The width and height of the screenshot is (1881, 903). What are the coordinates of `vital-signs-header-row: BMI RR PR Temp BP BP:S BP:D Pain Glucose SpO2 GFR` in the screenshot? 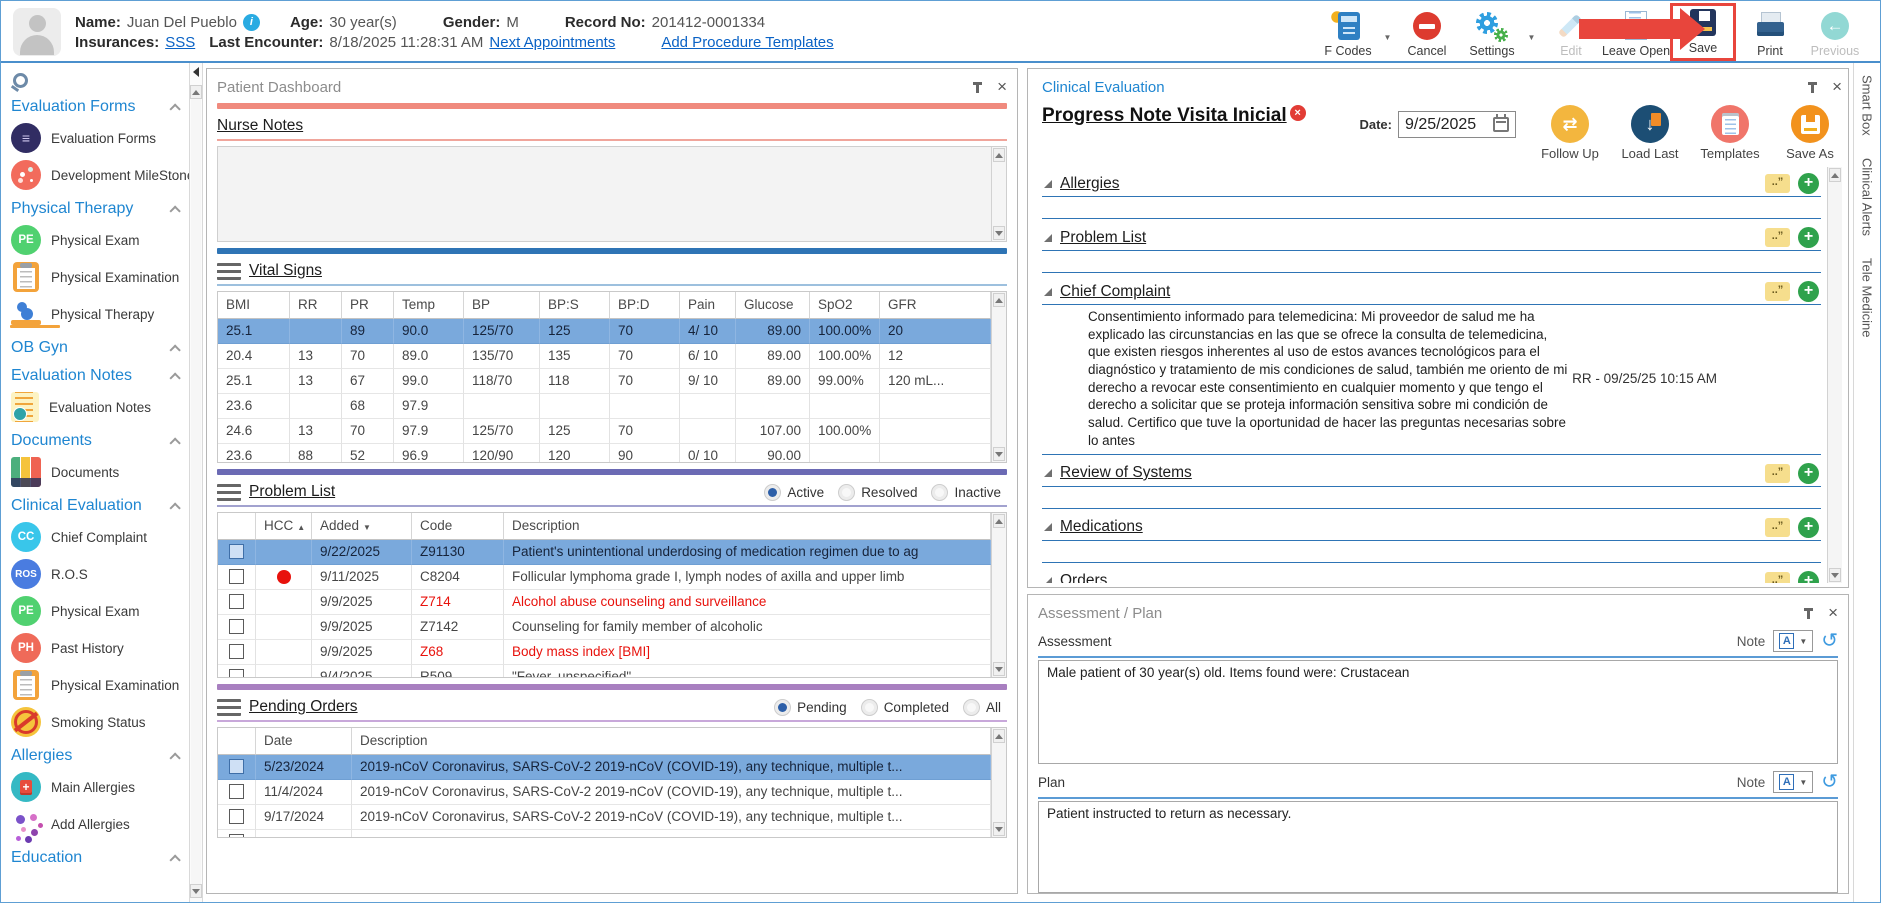 It's located at (604, 305).